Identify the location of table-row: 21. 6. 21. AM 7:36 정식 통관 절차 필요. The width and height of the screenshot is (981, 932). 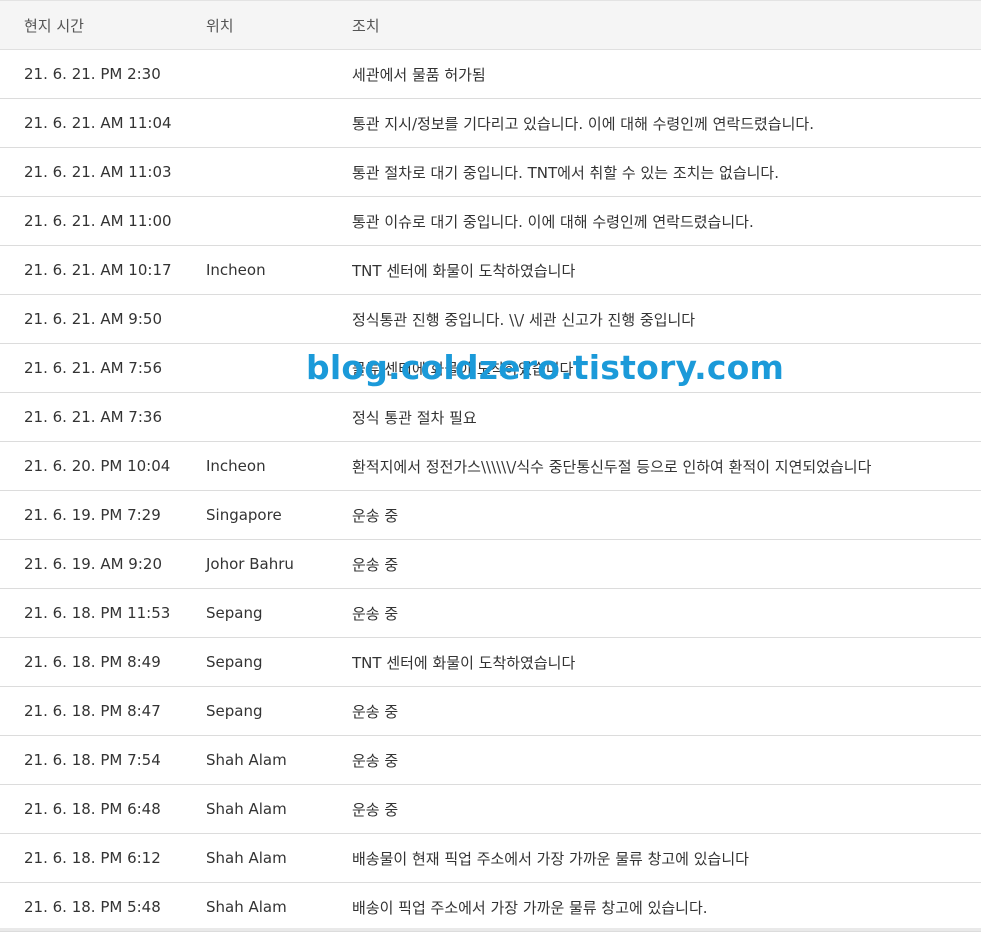
(490, 417).